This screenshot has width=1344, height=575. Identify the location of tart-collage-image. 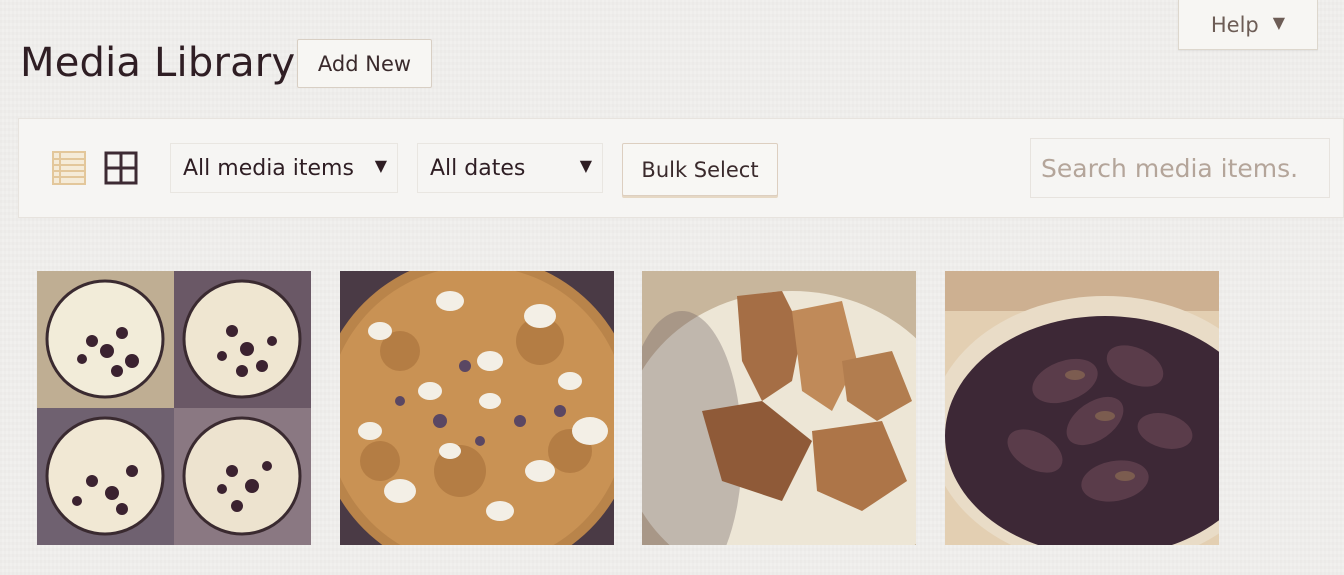
(174, 408).